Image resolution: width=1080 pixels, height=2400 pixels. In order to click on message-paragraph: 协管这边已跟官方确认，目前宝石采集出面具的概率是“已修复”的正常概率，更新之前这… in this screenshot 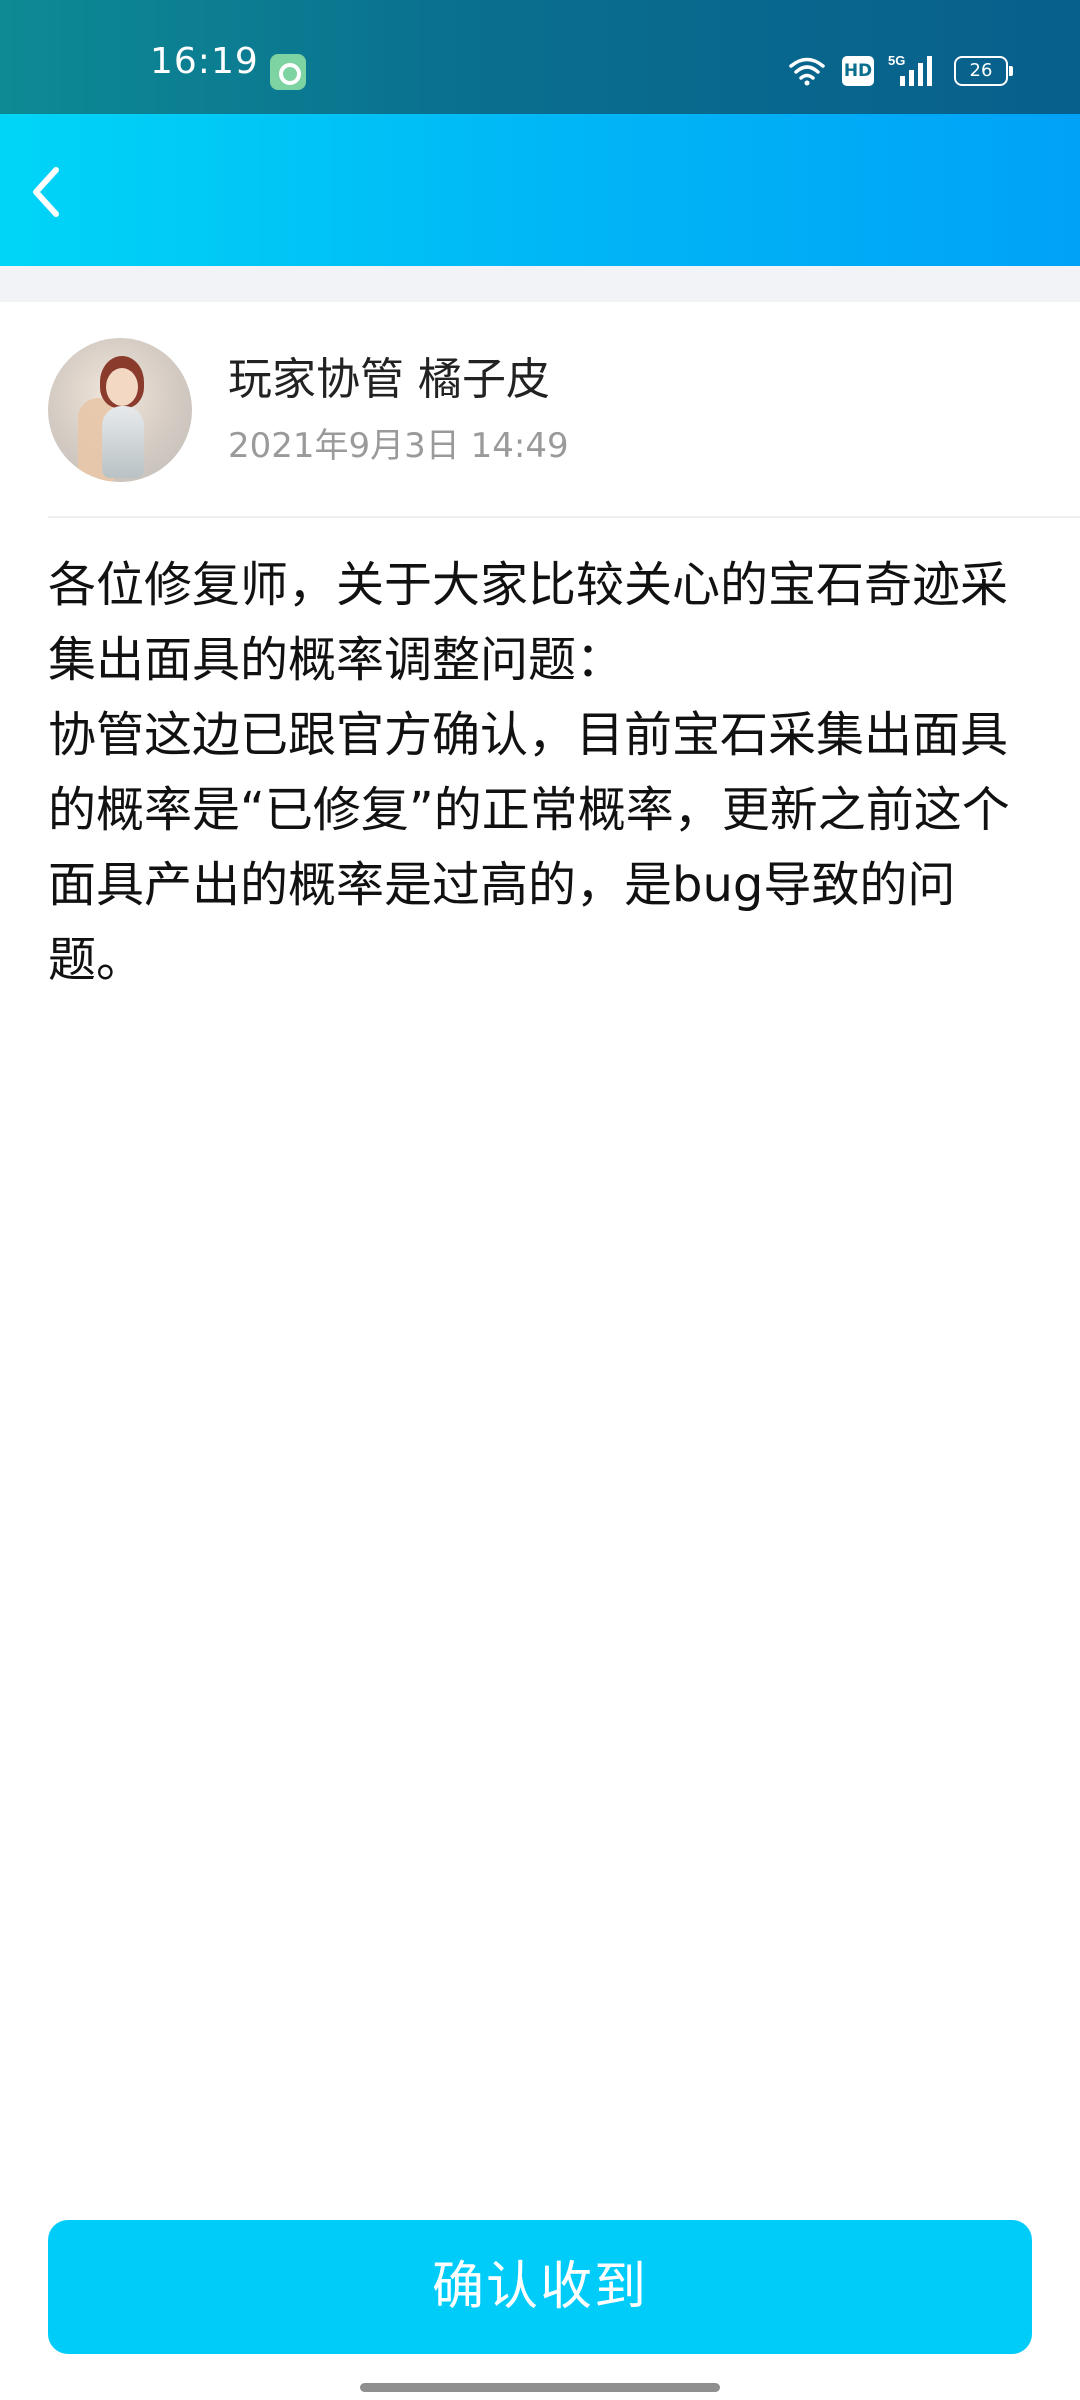, I will do `click(529, 847)`.